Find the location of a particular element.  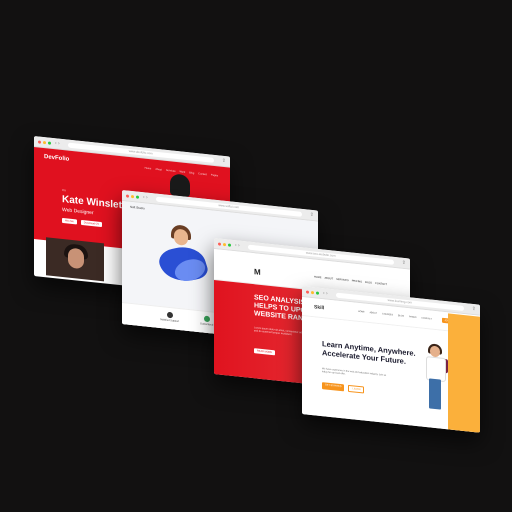

student-illustration is located at coordinates (436, 381).